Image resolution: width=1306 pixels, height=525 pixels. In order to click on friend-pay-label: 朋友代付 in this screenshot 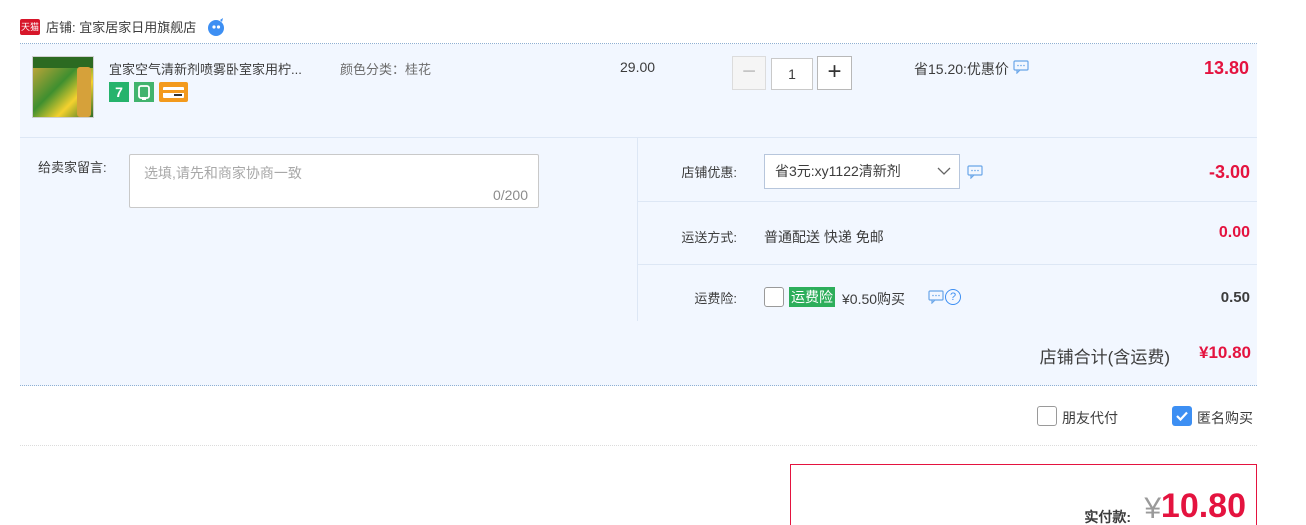, I will do `click(1090, 418)`.